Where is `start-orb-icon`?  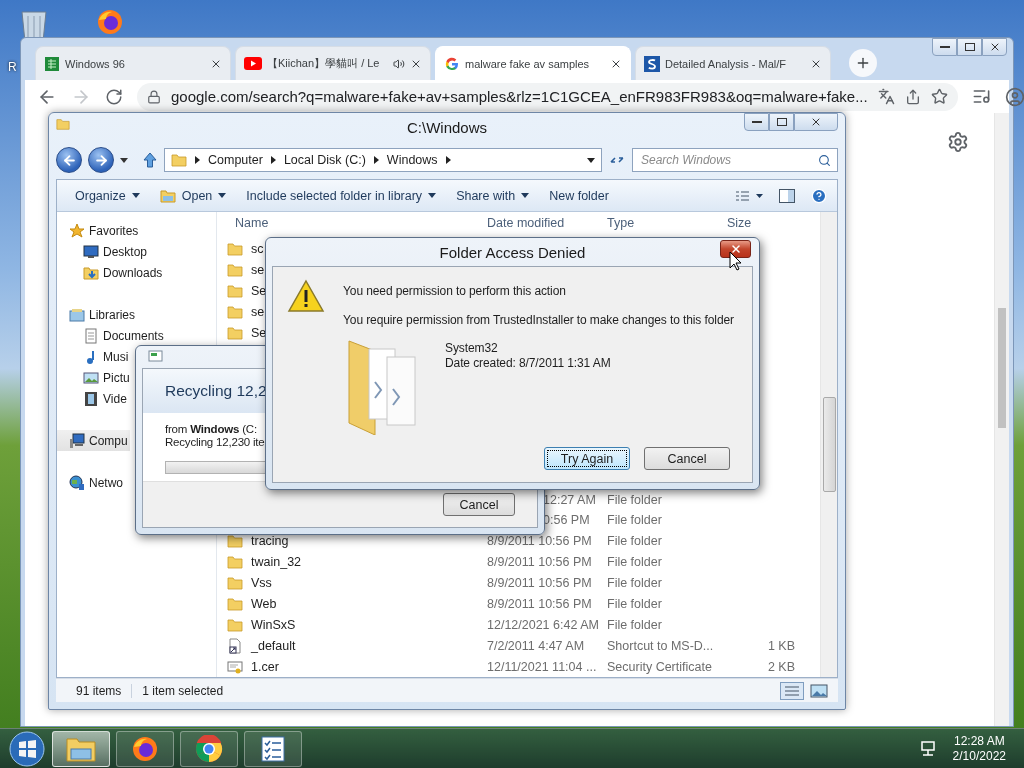
start-orb-icon is located at coordinates (27, 748).